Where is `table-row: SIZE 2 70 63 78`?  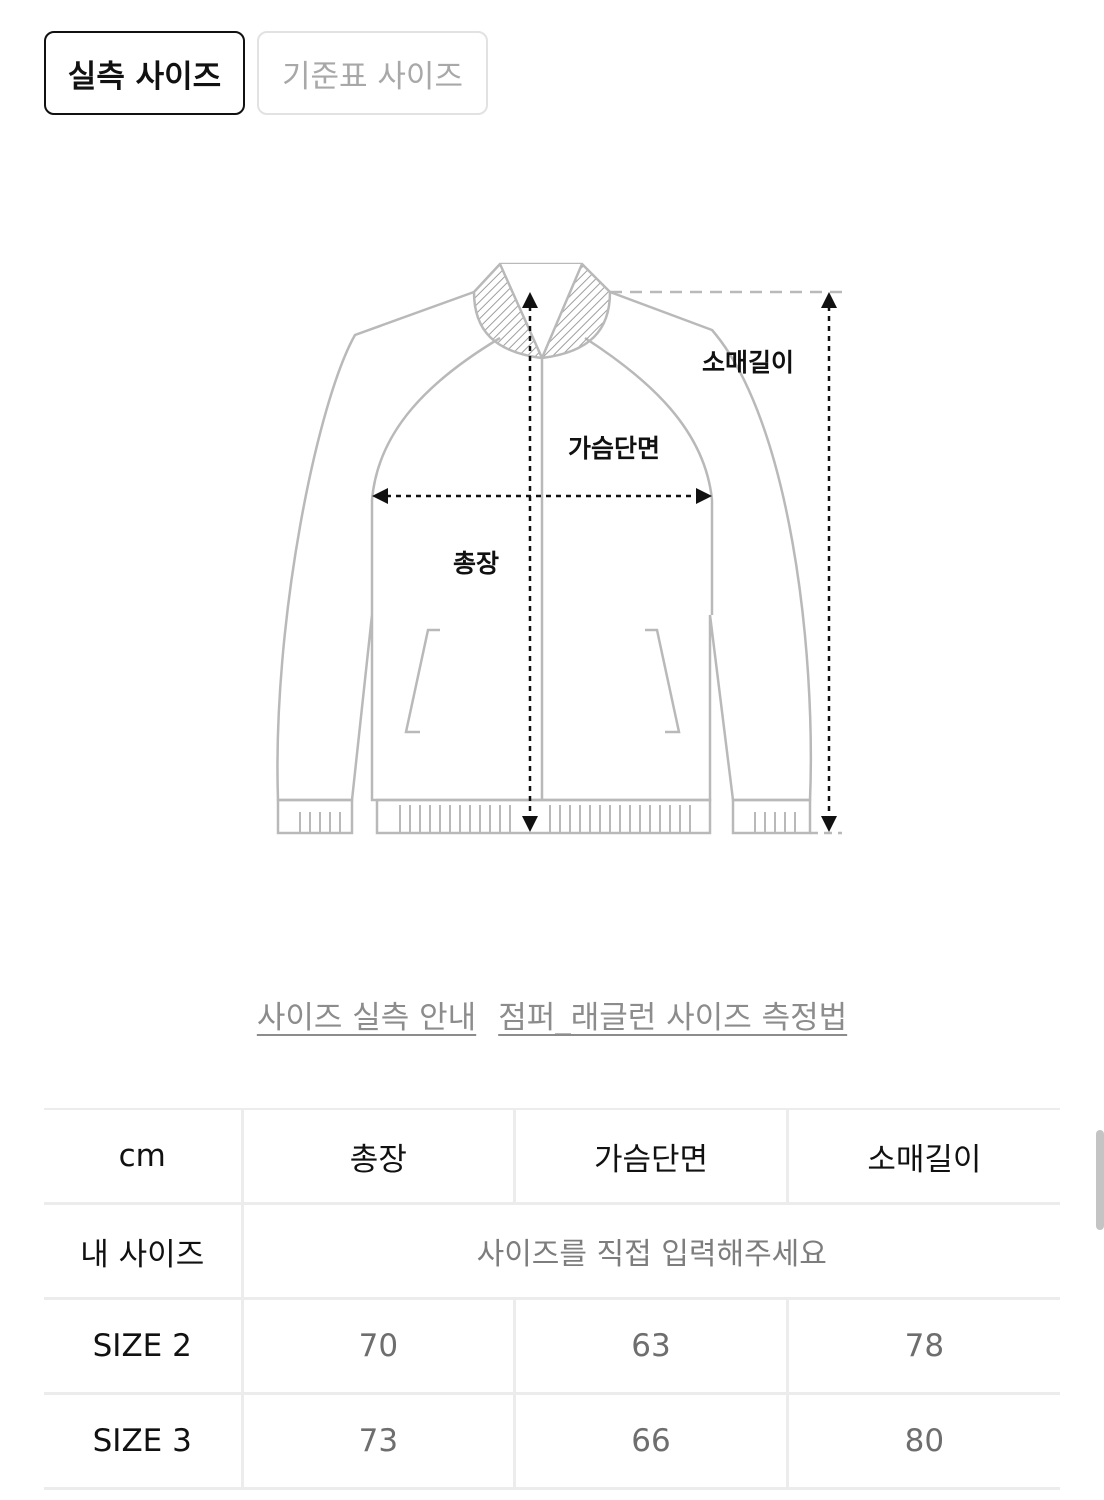 table-row: SIZE 2 70 63 78 is located at coordinates (552, 1345).